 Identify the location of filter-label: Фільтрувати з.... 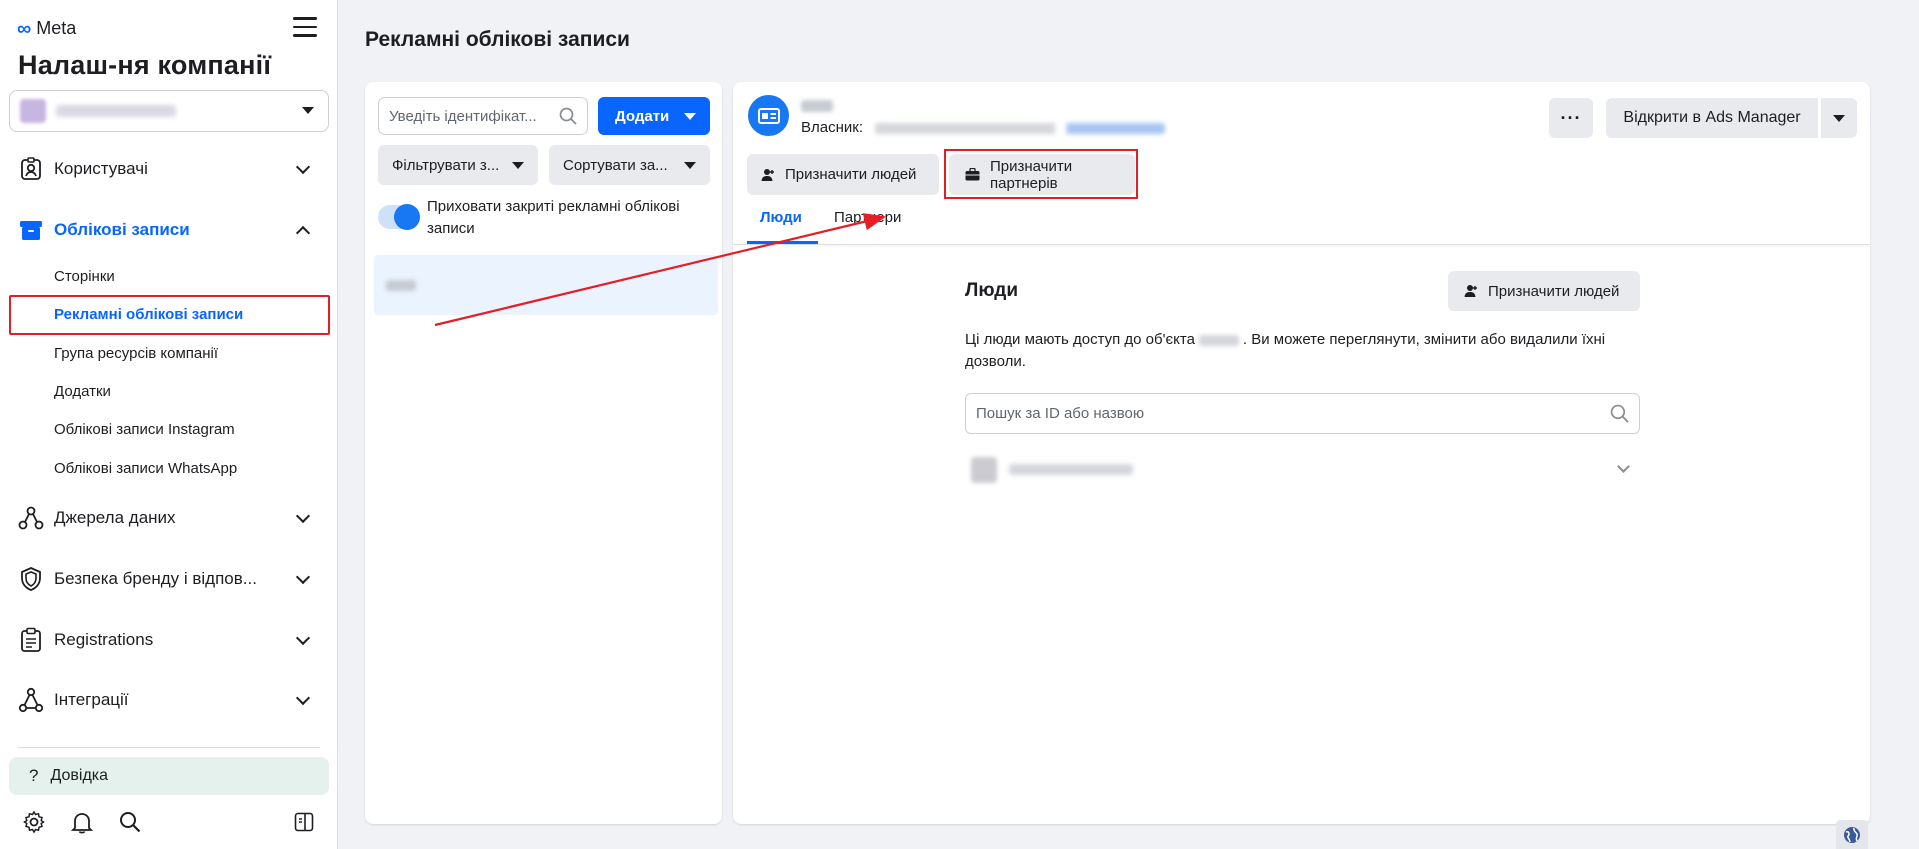
(446, 165).